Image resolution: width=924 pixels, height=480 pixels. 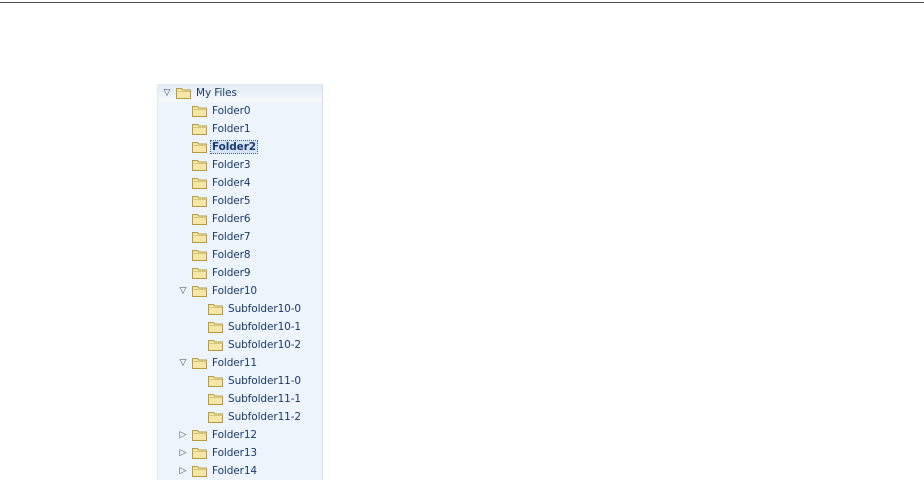 I want to click on tree-item-row: Subfolder11-1, so click(x=247, y=399).